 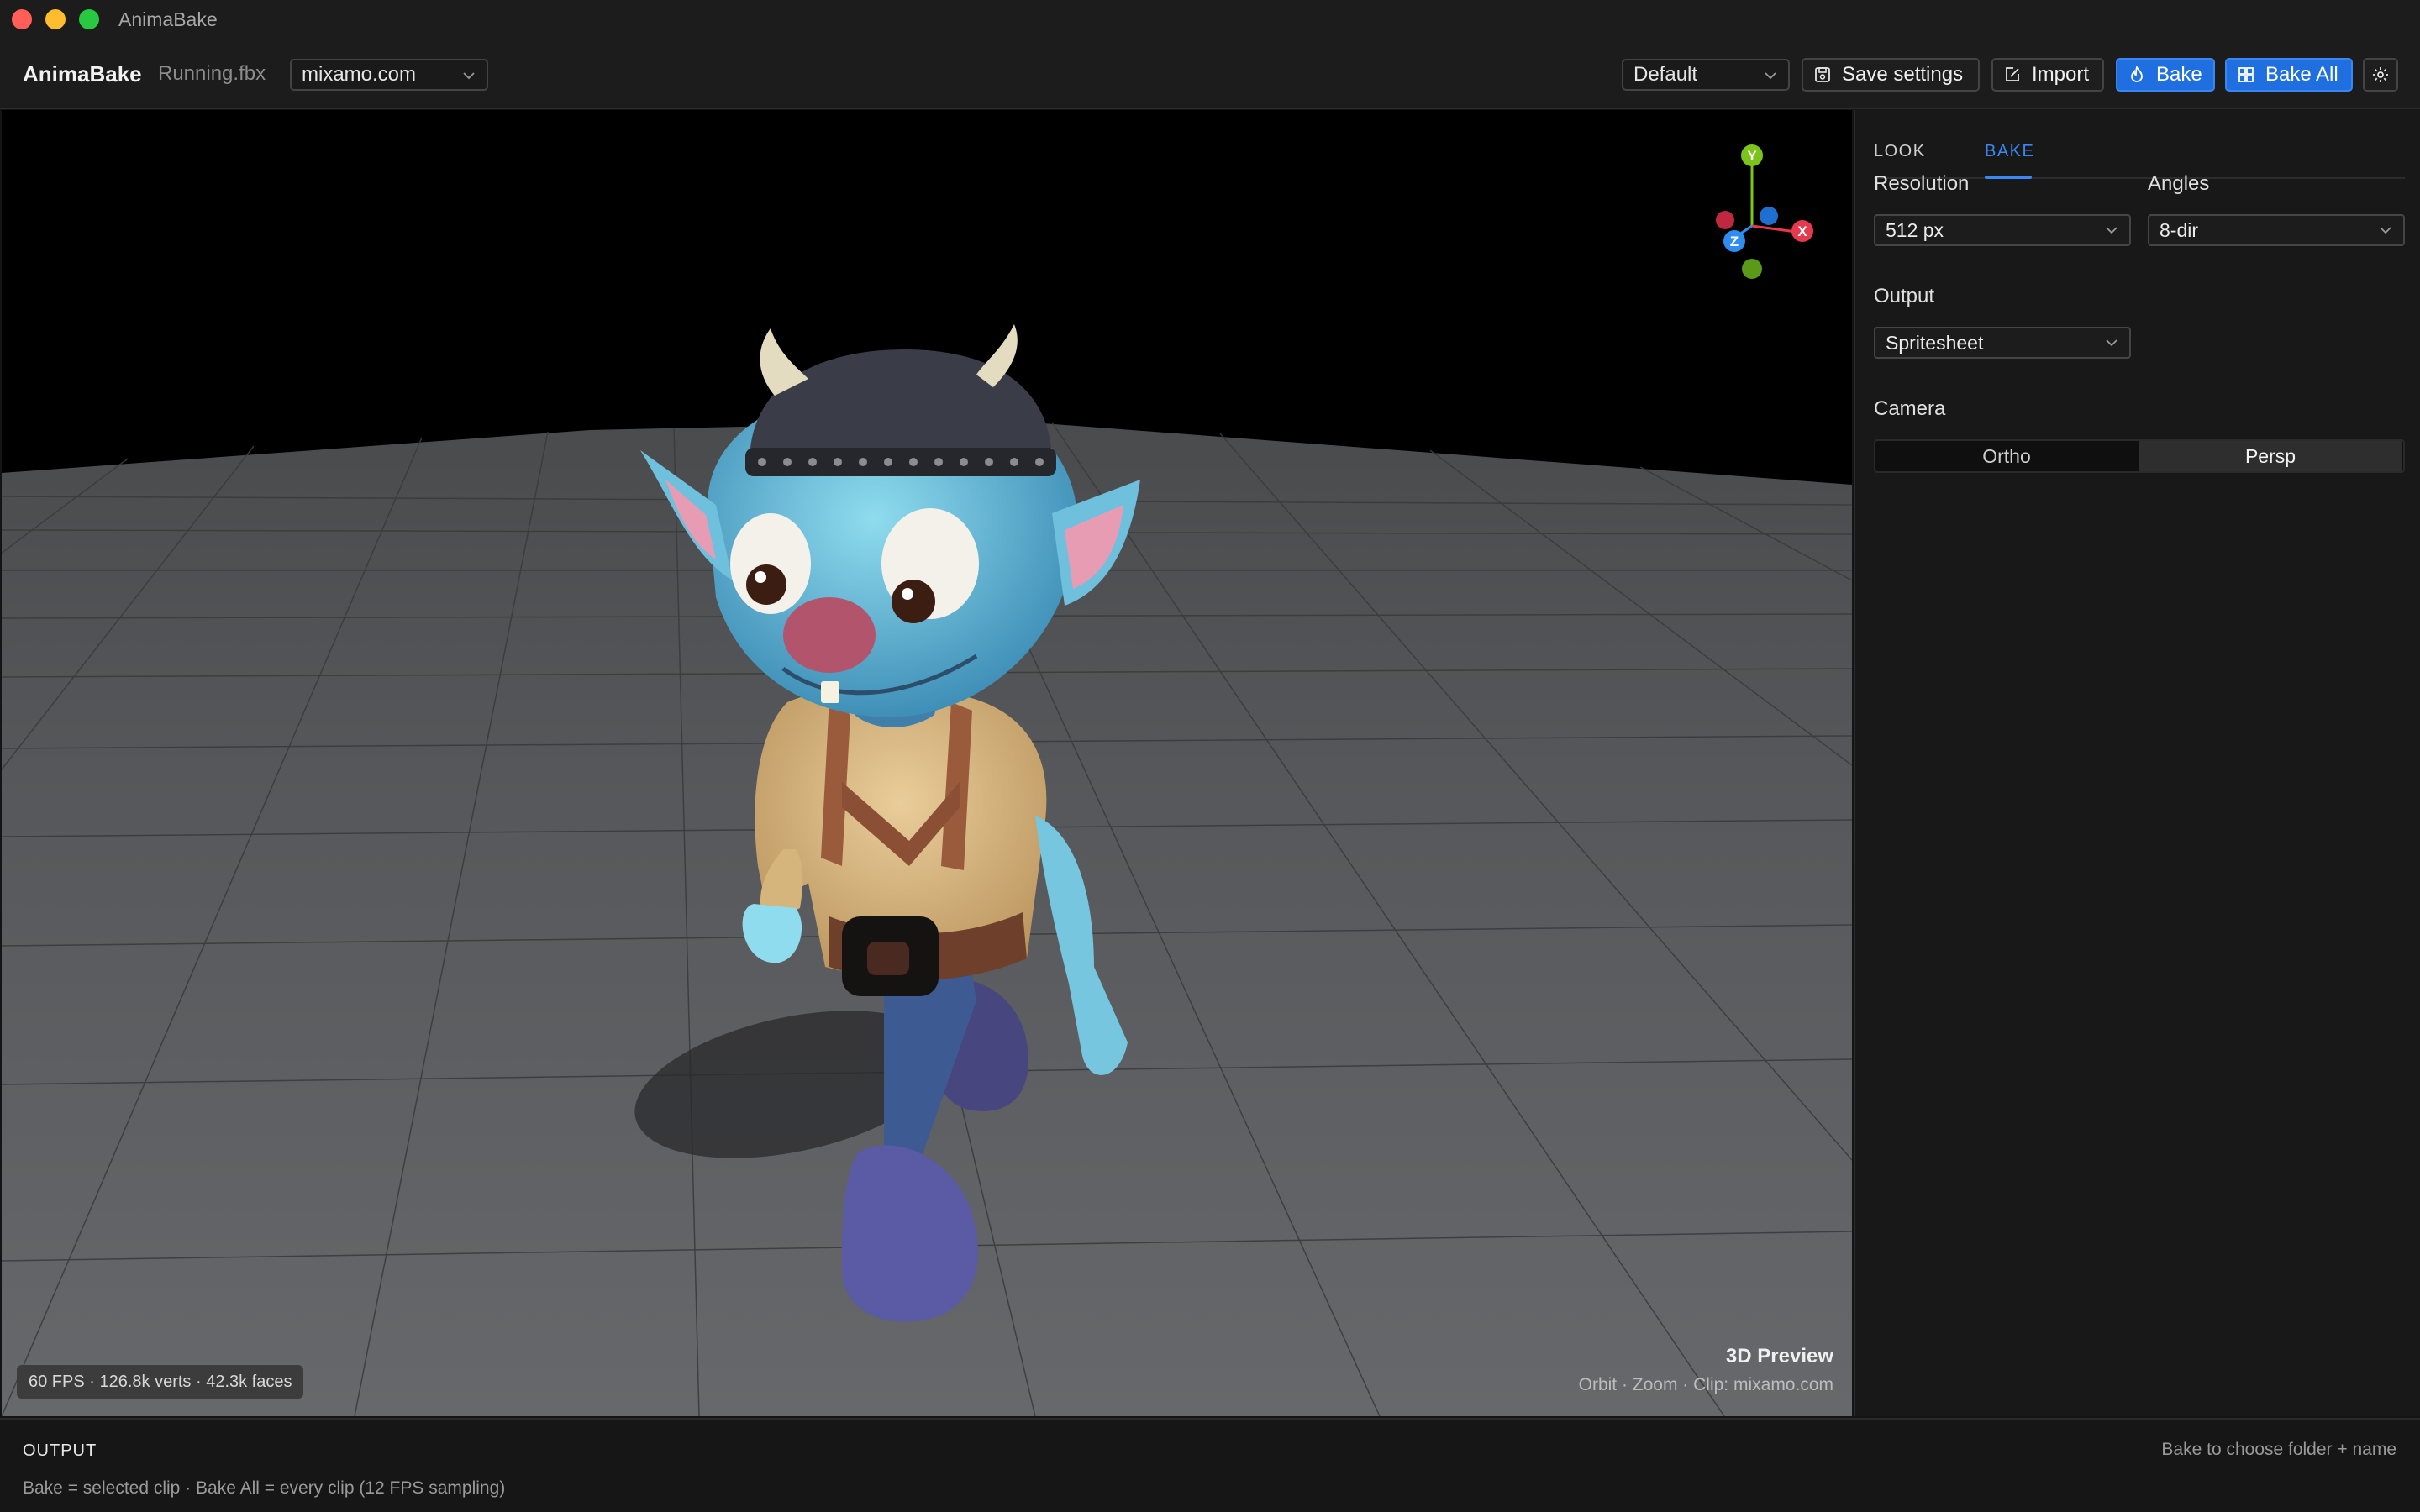 I want to click on bake-all-label: Bake All, so click(x=2301, y=74).